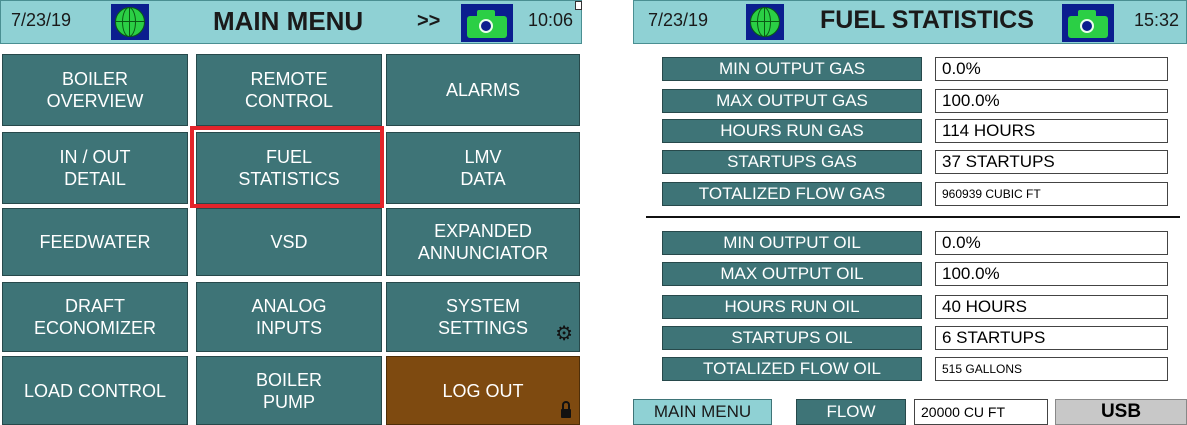 This screenshot has height=425, width=1187. What do you see at coordinates (95, 168) in the screenshot?
I see `in-out-detail-button: IN / OUT DETAIL` at bounding box center [95, 168].